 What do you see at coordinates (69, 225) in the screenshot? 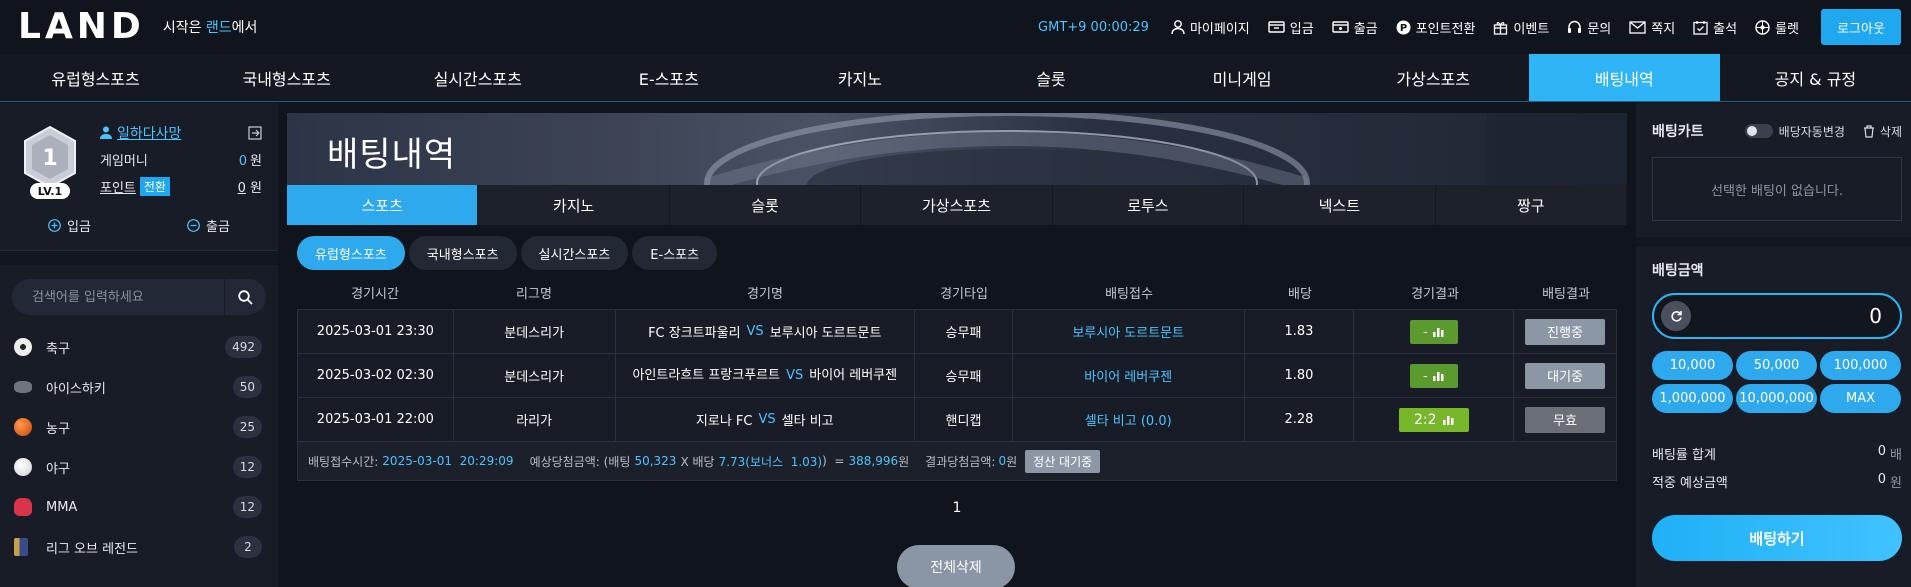
I see `deposit-button: 입금` at bounding box center [69, 225].